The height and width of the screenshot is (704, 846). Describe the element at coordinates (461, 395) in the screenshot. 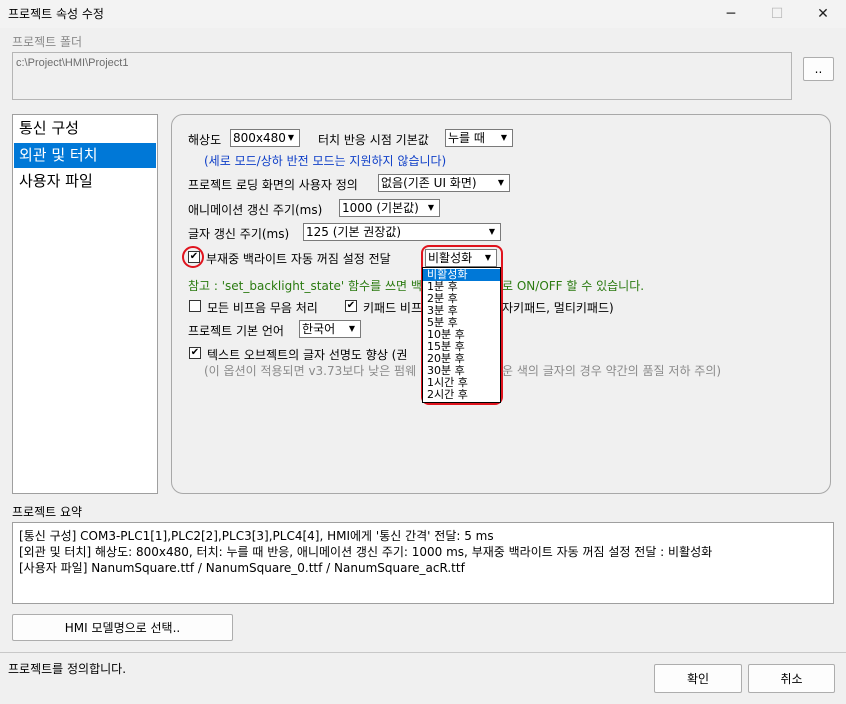

I see `dropdown-option: 2시간 후` at that location.